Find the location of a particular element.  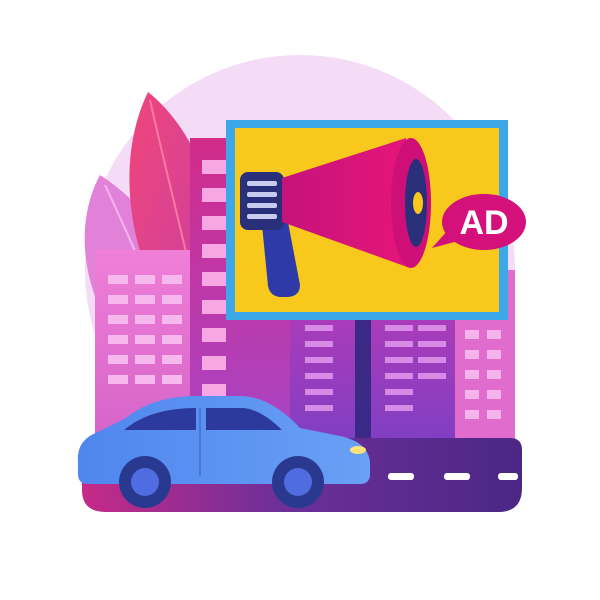

car-wheel-rear-hub is located at coordinates (145, 482).